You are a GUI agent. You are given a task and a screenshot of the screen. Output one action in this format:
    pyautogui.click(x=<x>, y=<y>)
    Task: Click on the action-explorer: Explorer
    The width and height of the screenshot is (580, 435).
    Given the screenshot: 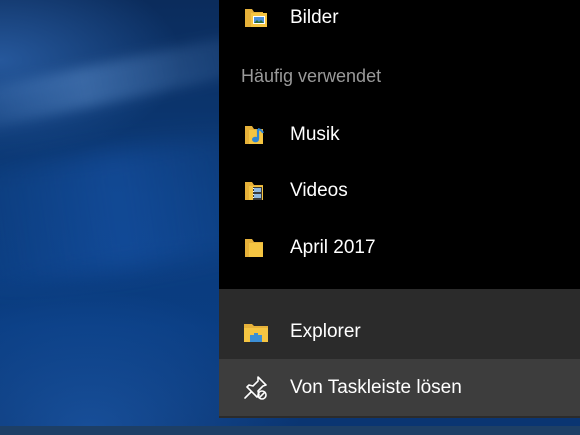 What is the action you would take?
    pyautogui.click(x=399, y=331)
    